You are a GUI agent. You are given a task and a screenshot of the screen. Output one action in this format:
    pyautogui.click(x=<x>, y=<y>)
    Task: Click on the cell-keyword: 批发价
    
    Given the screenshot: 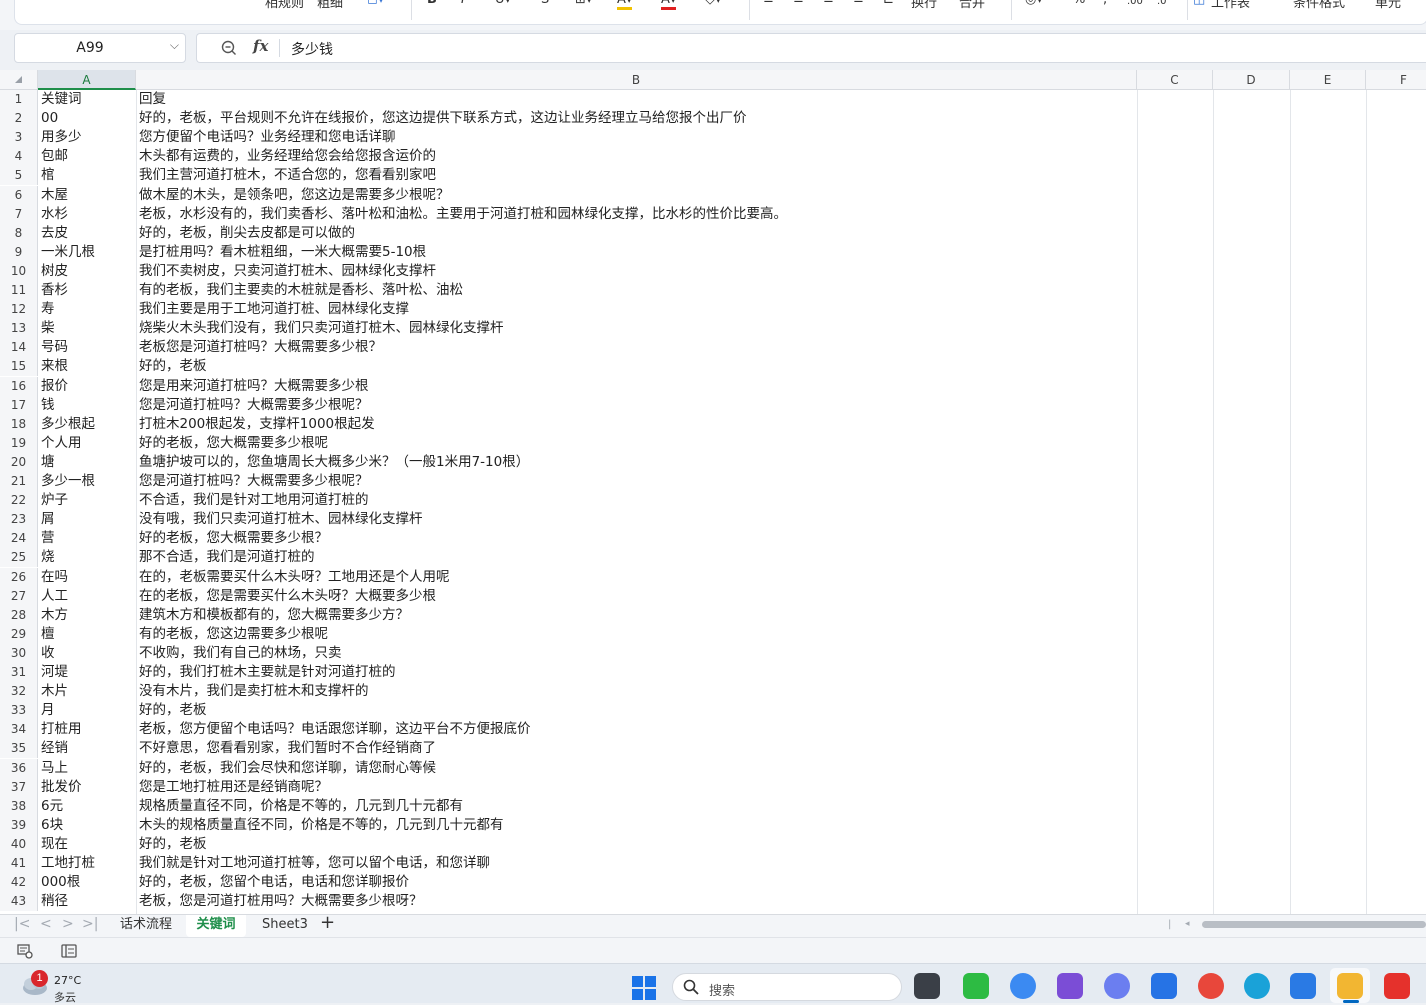 What is the action you would take?
    pyautogui.click(x=87, y=787)
    